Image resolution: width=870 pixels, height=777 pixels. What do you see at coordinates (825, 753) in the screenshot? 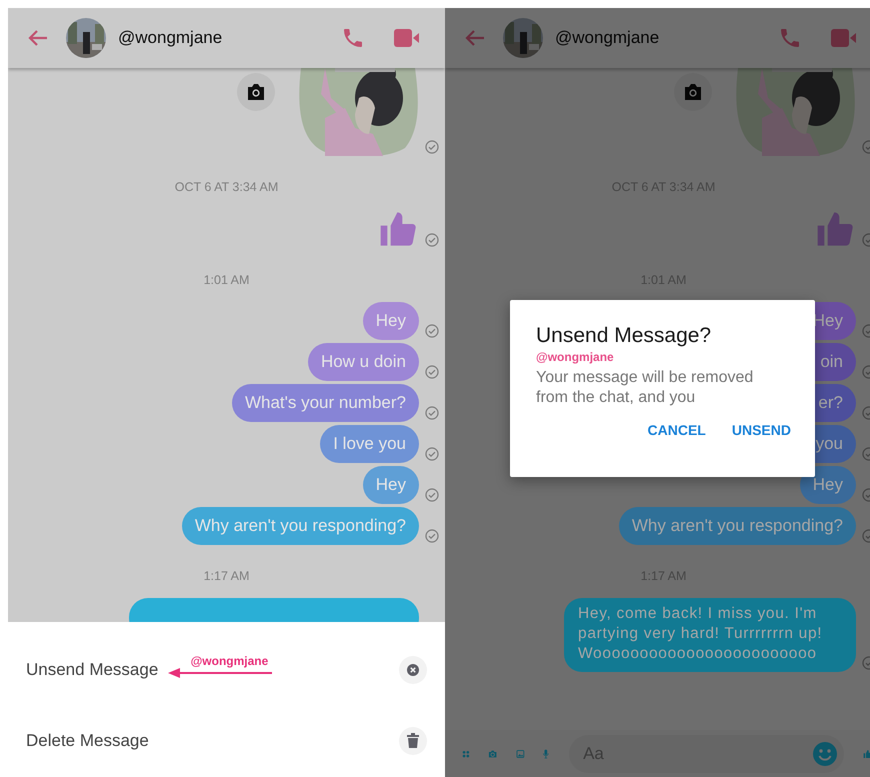
I see `emoji-icon` at bounding box center [825, 753].